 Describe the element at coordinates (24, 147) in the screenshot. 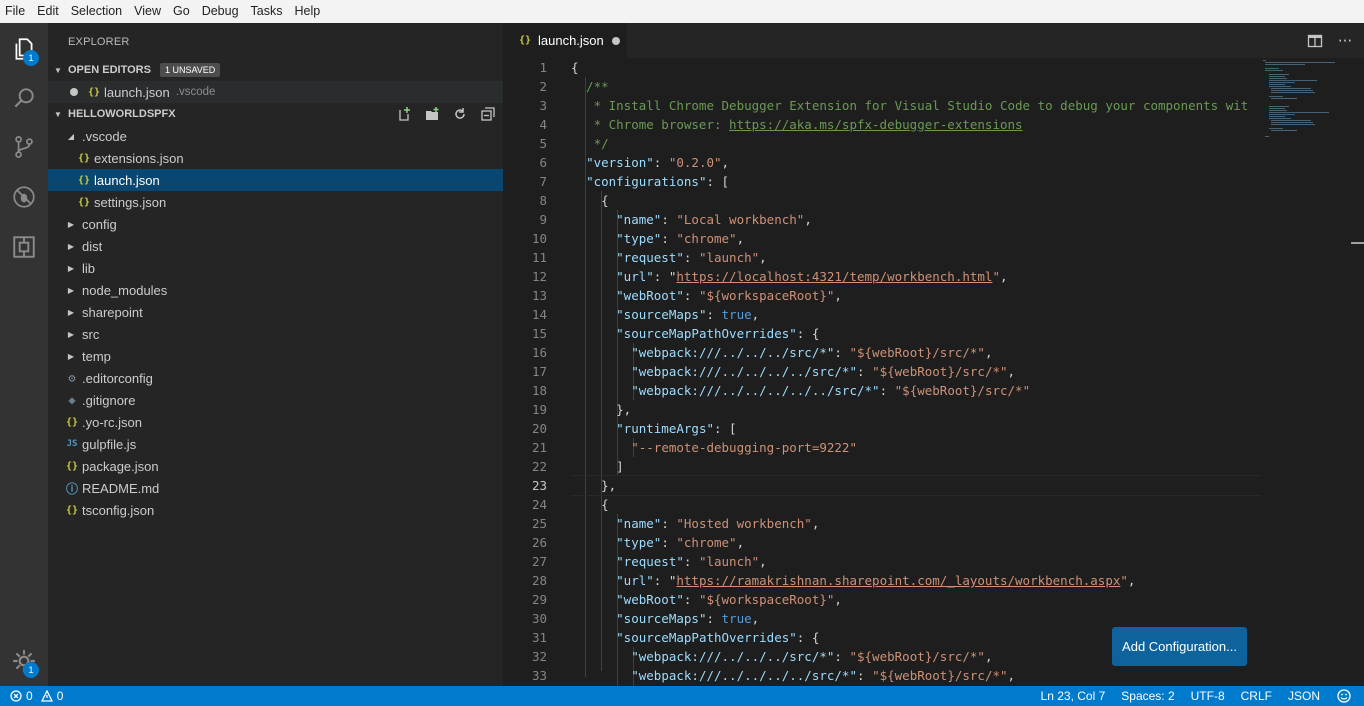

I see `activity-source-control` at that location.